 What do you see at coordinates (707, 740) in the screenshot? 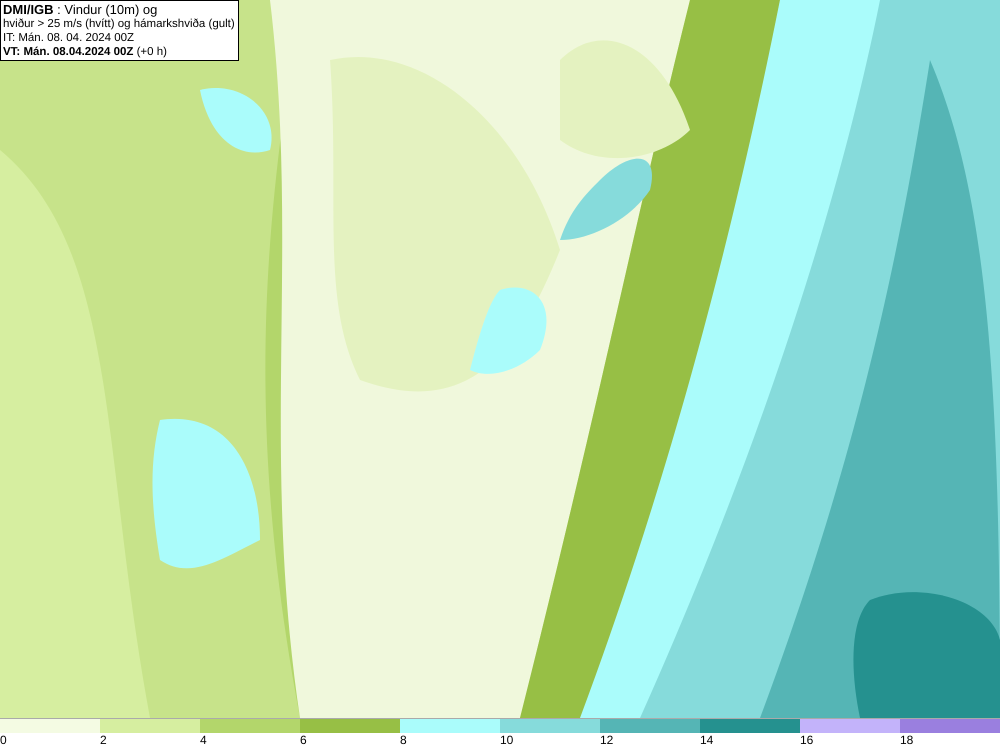
I see `legend-label: 14` at bounding box center [707, 740].